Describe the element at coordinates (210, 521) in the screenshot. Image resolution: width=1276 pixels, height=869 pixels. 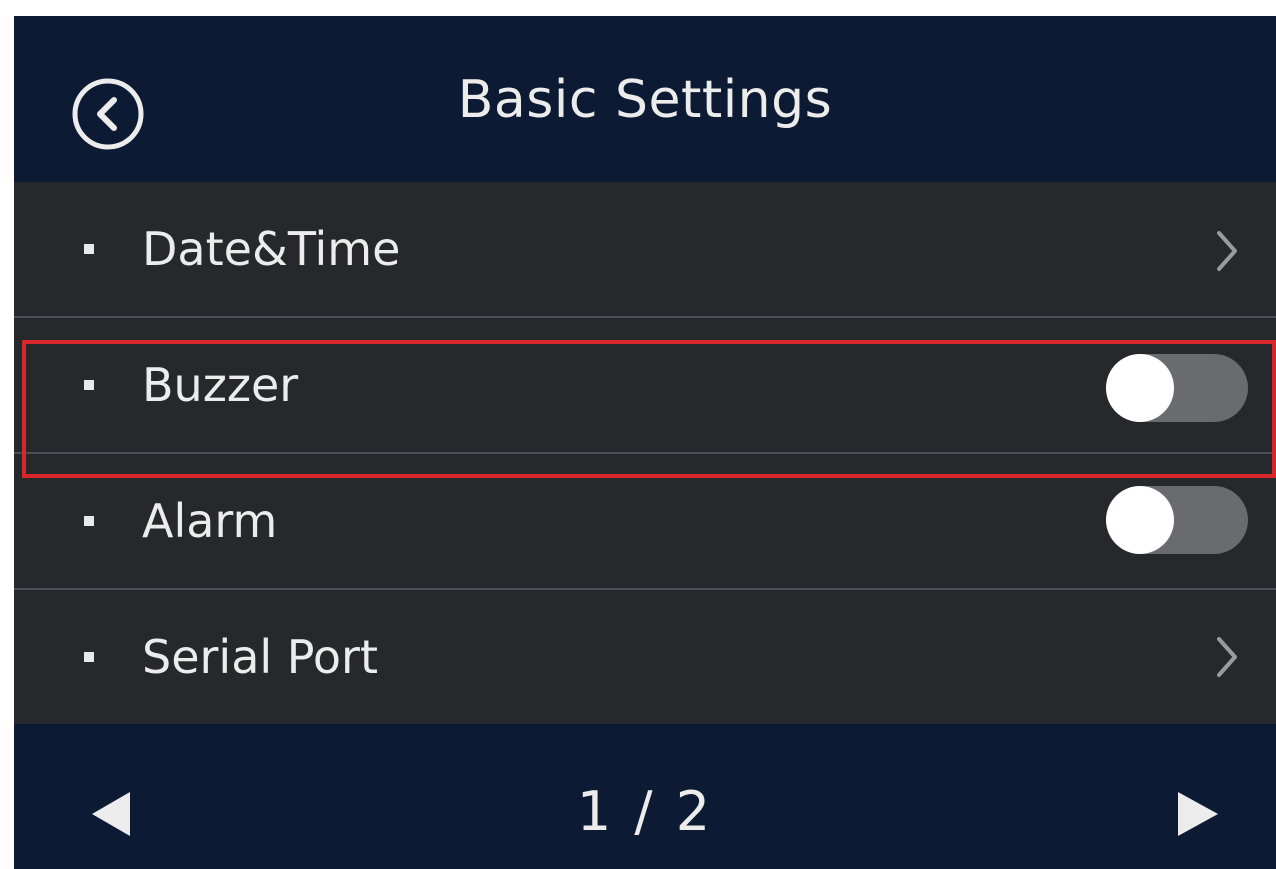
I see `settings-row-label: Alarm` at that location.